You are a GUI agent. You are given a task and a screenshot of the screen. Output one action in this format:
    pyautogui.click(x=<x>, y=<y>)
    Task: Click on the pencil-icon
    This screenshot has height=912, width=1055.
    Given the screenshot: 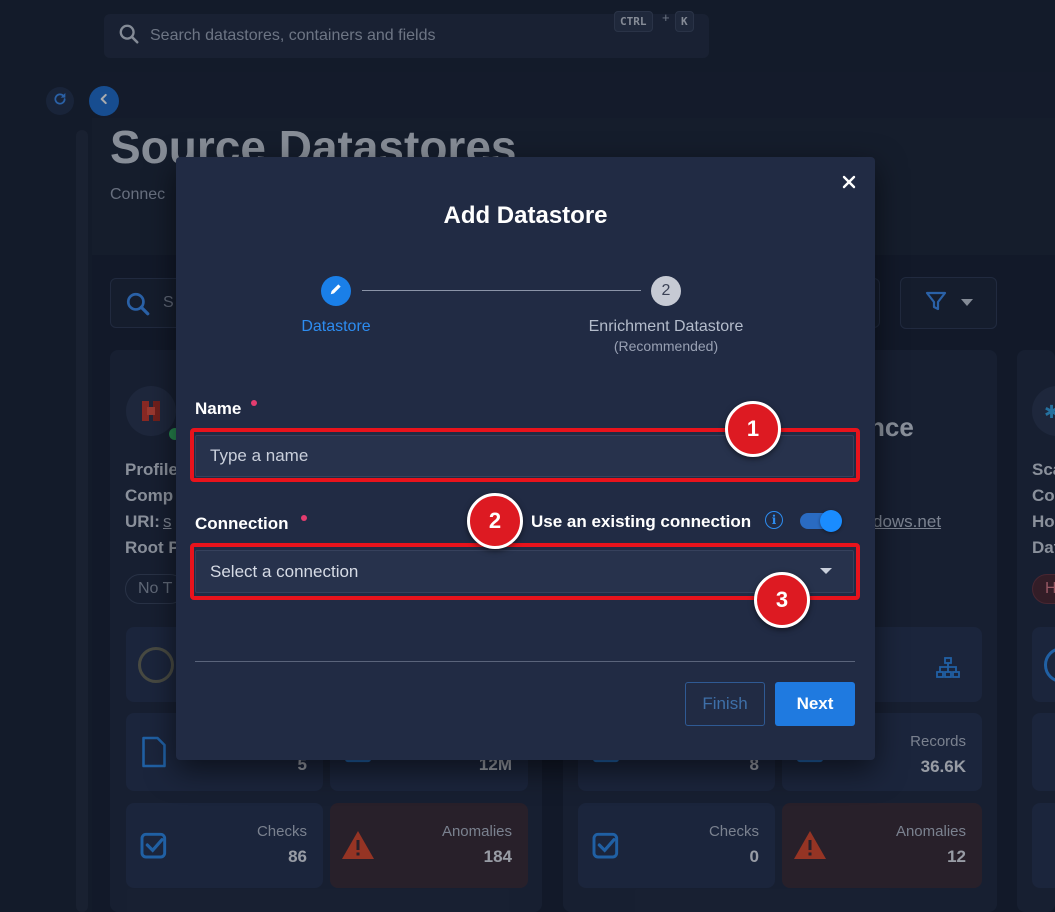 What is the action you would take?
    pyautogui.click(x=336, y=291)
    